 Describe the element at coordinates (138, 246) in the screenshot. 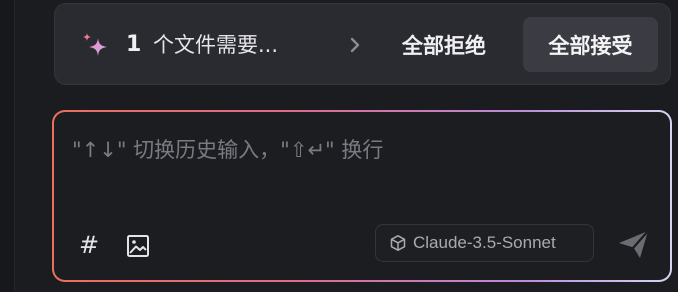

I see `image-icon` at that location.